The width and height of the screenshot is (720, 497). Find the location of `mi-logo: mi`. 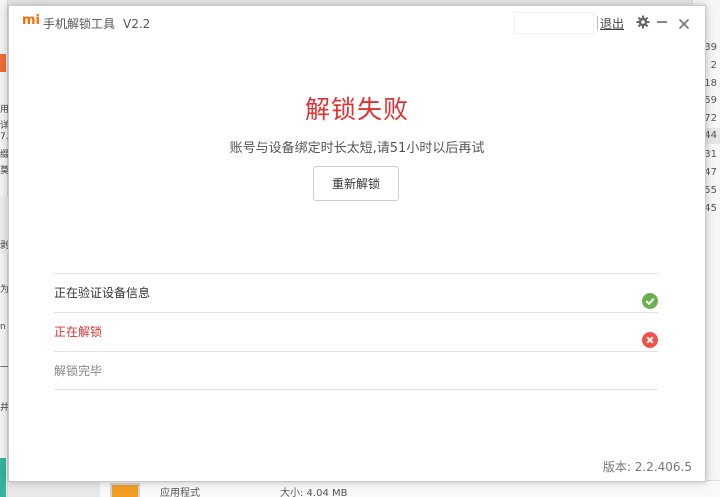

mi-logo: mi is located at coordinates (31, 20).